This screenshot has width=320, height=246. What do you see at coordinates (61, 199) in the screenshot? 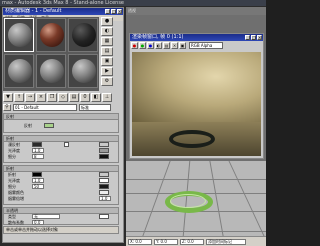
I see `param-row: 烟雾倍增 1.0` at bounding box center [61, 199].